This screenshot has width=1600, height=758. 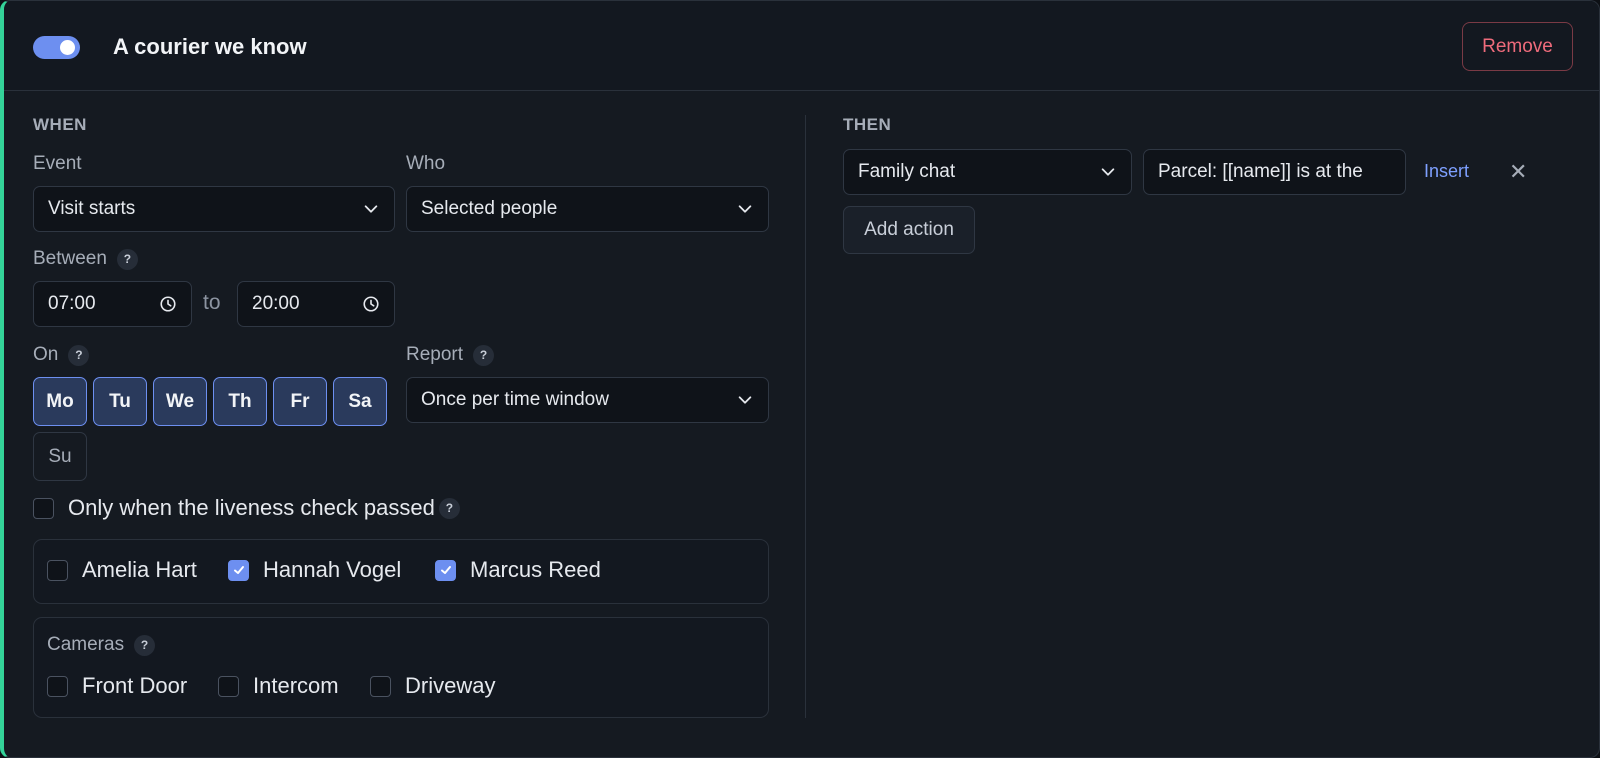 I want to click on action-target-value: Family chat, so click(x=907, y=171).